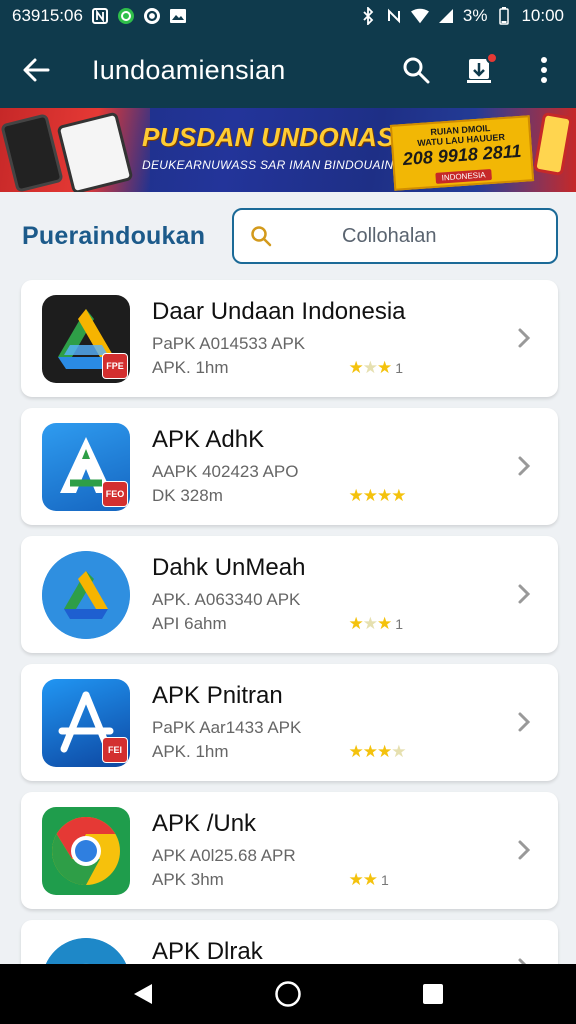 The image size is (576, 1024). I want to click on nav-back-button, so click(143, 994).